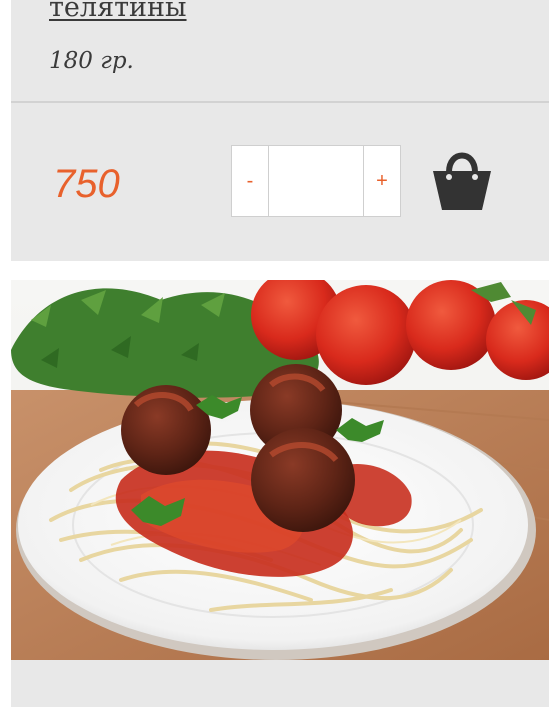 The image size is (549, 707). Describe the element at coordinates (381, 181) in the screenshot. I see `increase-quantity-button: +` at that location.